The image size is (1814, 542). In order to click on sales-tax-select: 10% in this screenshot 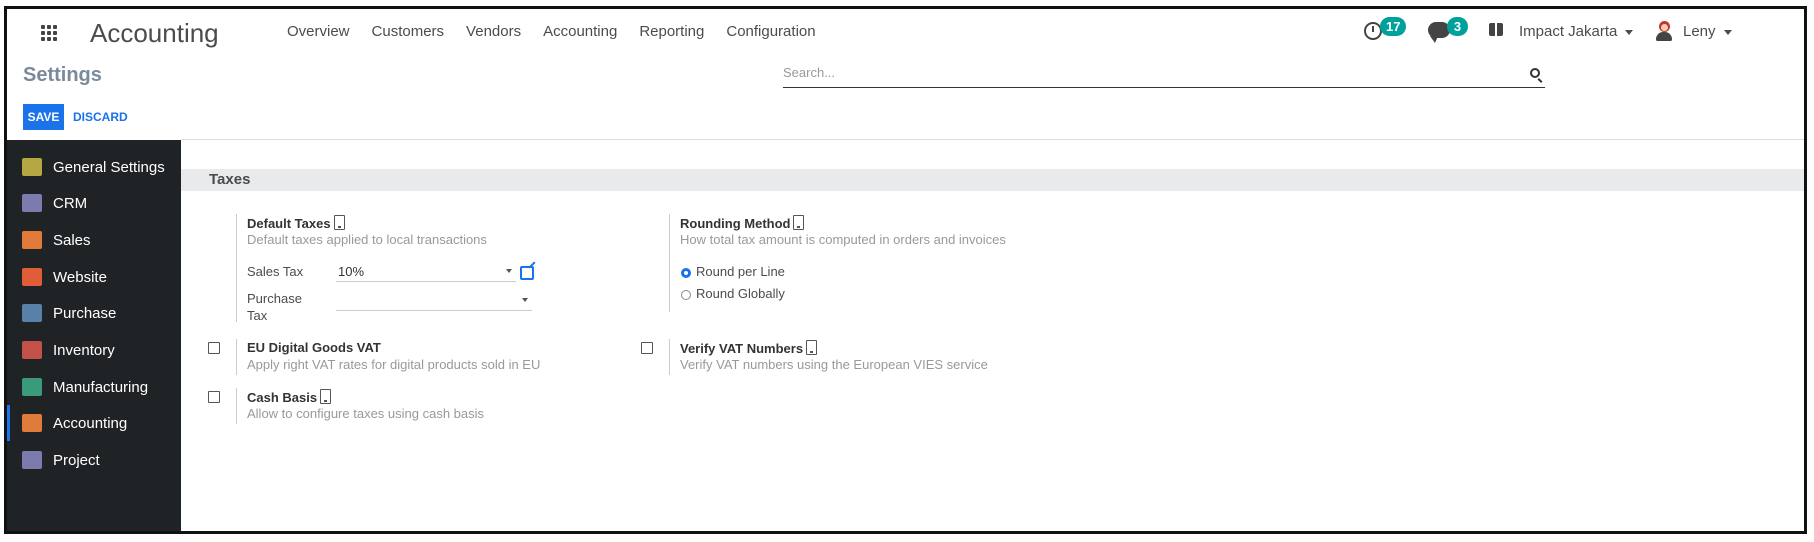, I will do `click(426, 272)`.